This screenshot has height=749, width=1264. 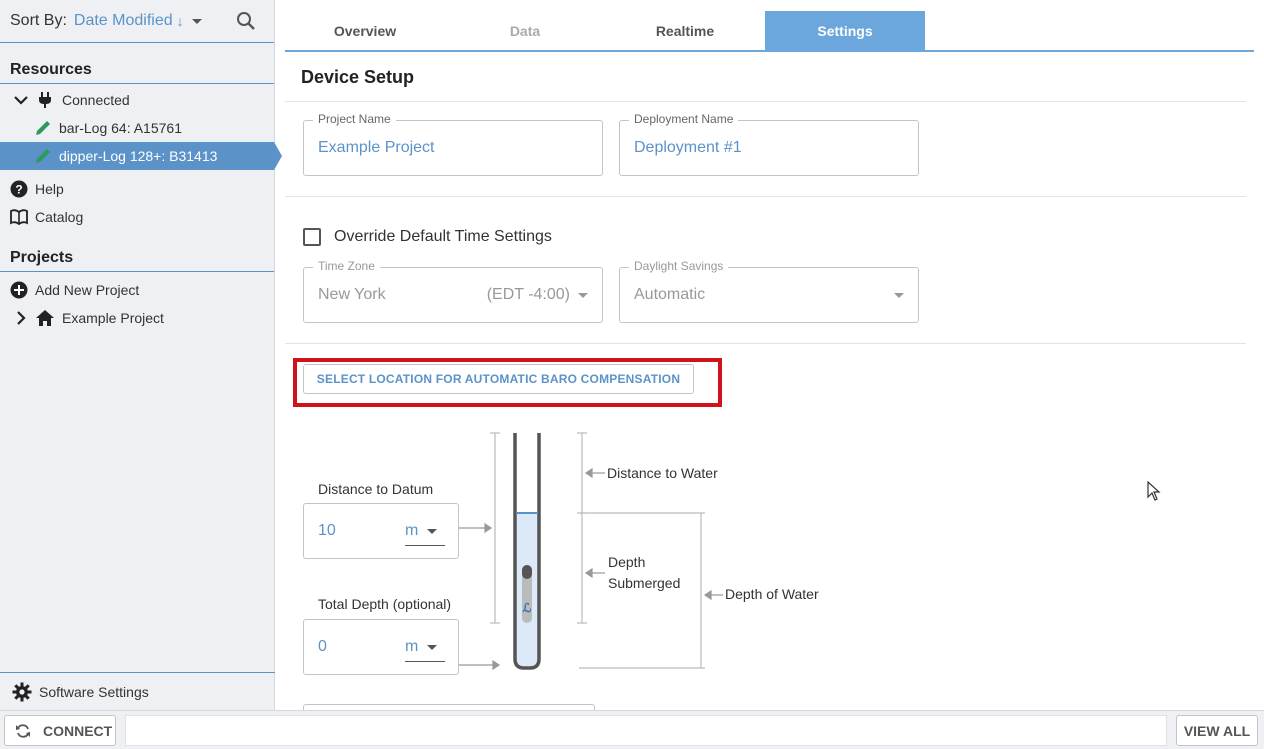 What do you see at coordinates (327, 531) in the screenshot?
I see `distance-to-datum-input: 10` at bounding box center [327, 531].